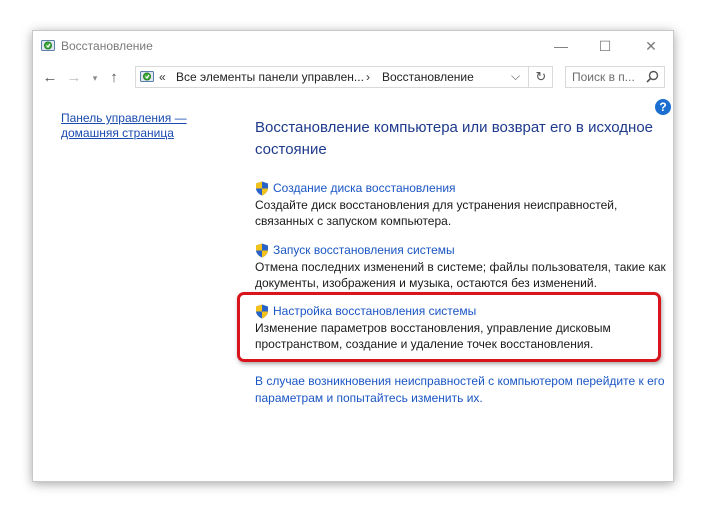  What do you see at coordinates (663, 107) in the screenshot?
I see `help-button: ?` at bounding box center [663, 107].